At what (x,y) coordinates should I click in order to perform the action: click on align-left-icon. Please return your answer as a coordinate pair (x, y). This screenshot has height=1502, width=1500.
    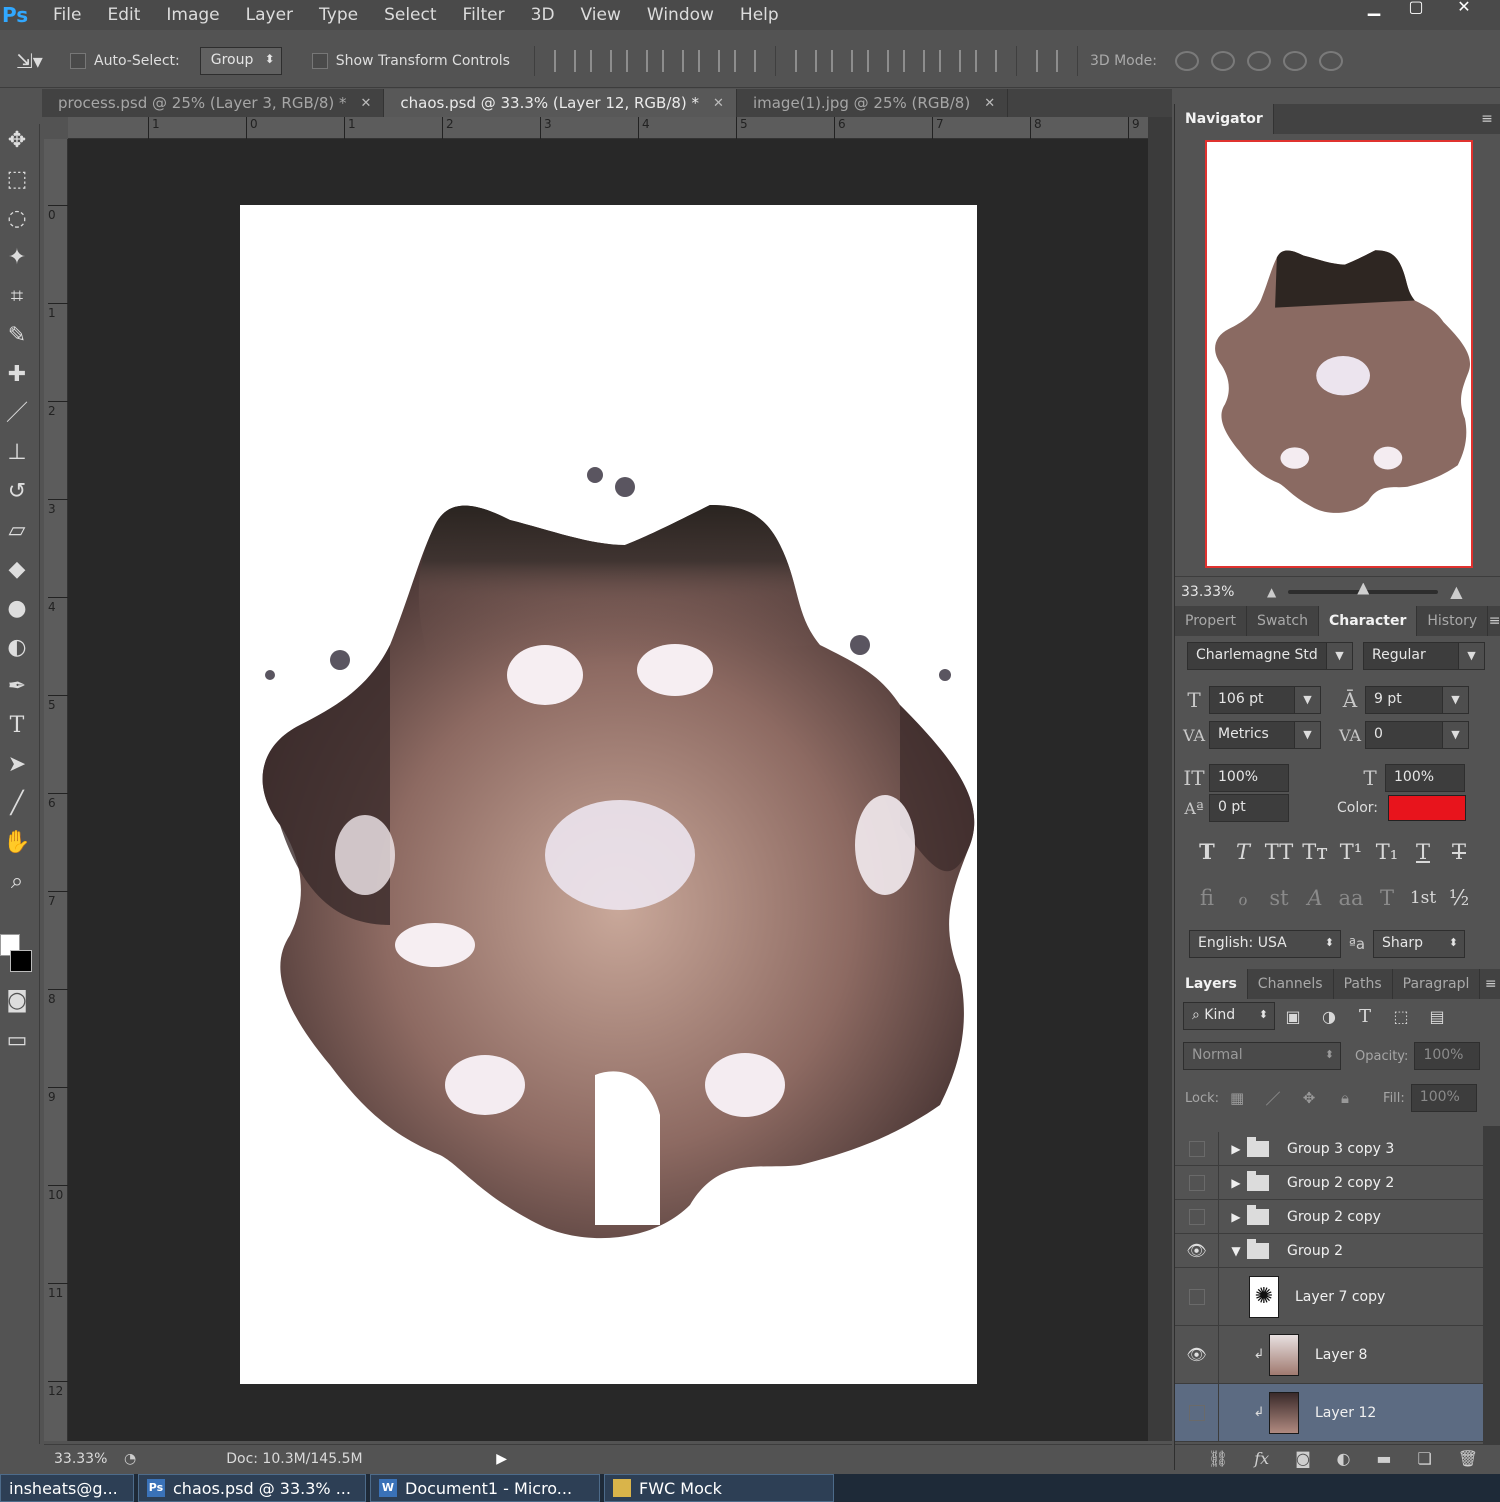
    Looking at the image, I should click on (672, 60).